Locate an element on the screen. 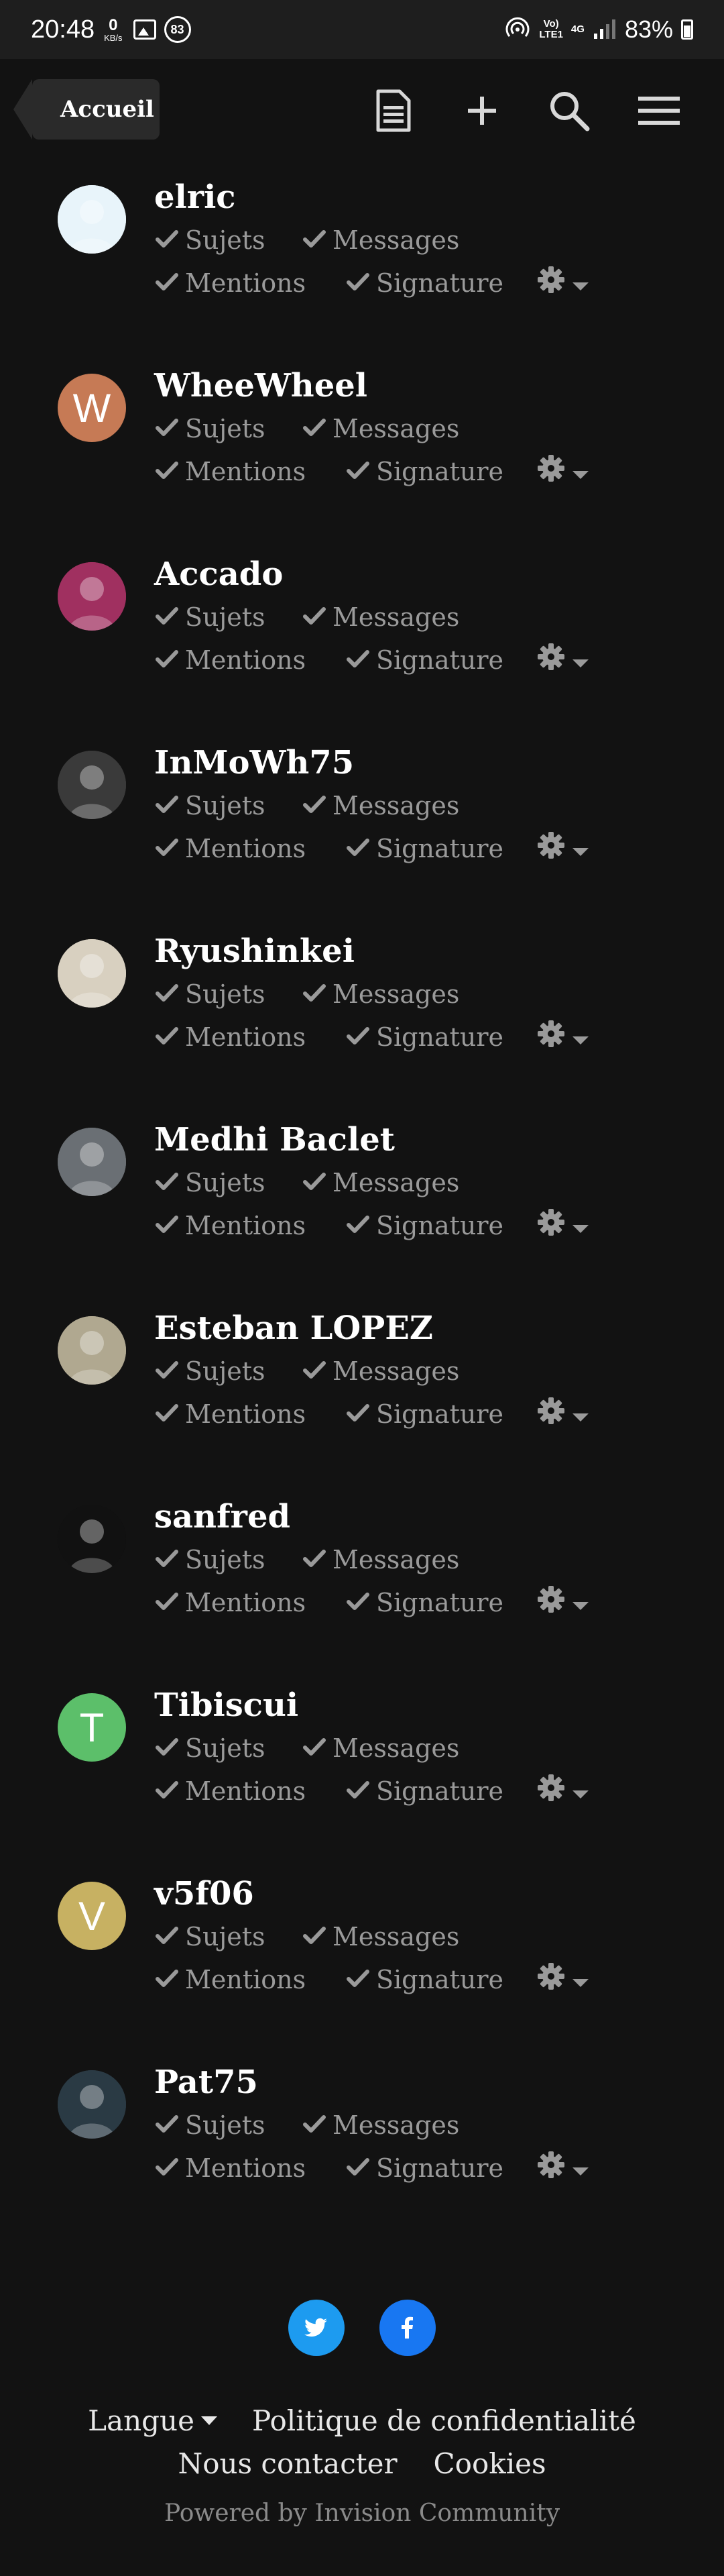  follow-options-row2: Mentions Signature is located at coordinates (372, 1979).